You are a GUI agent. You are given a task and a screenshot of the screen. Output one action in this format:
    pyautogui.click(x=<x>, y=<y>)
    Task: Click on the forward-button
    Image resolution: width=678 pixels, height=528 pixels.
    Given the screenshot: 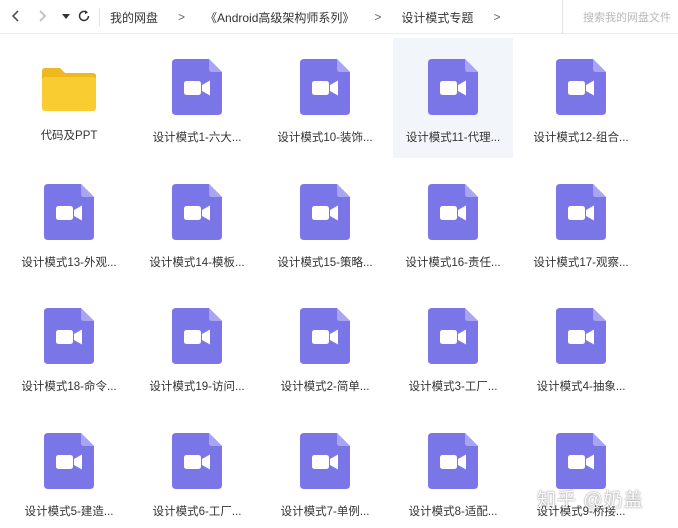 What is the action you would take?
    pyautogui.click(x=42, y=16)
    